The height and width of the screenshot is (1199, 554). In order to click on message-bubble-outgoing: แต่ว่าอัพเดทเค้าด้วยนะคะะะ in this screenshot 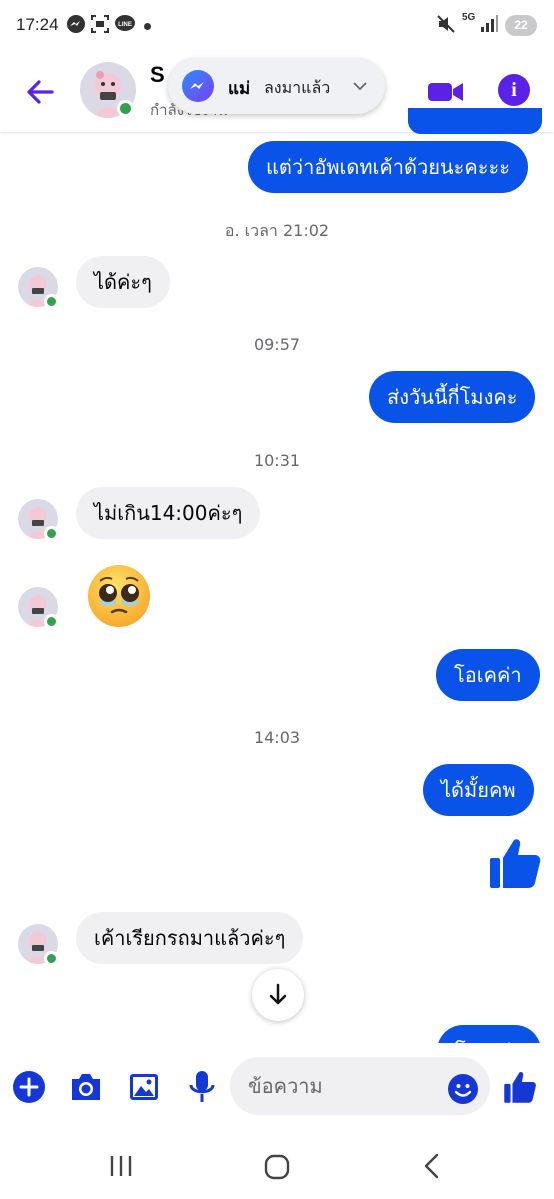, I will do `click(388, 167)`.